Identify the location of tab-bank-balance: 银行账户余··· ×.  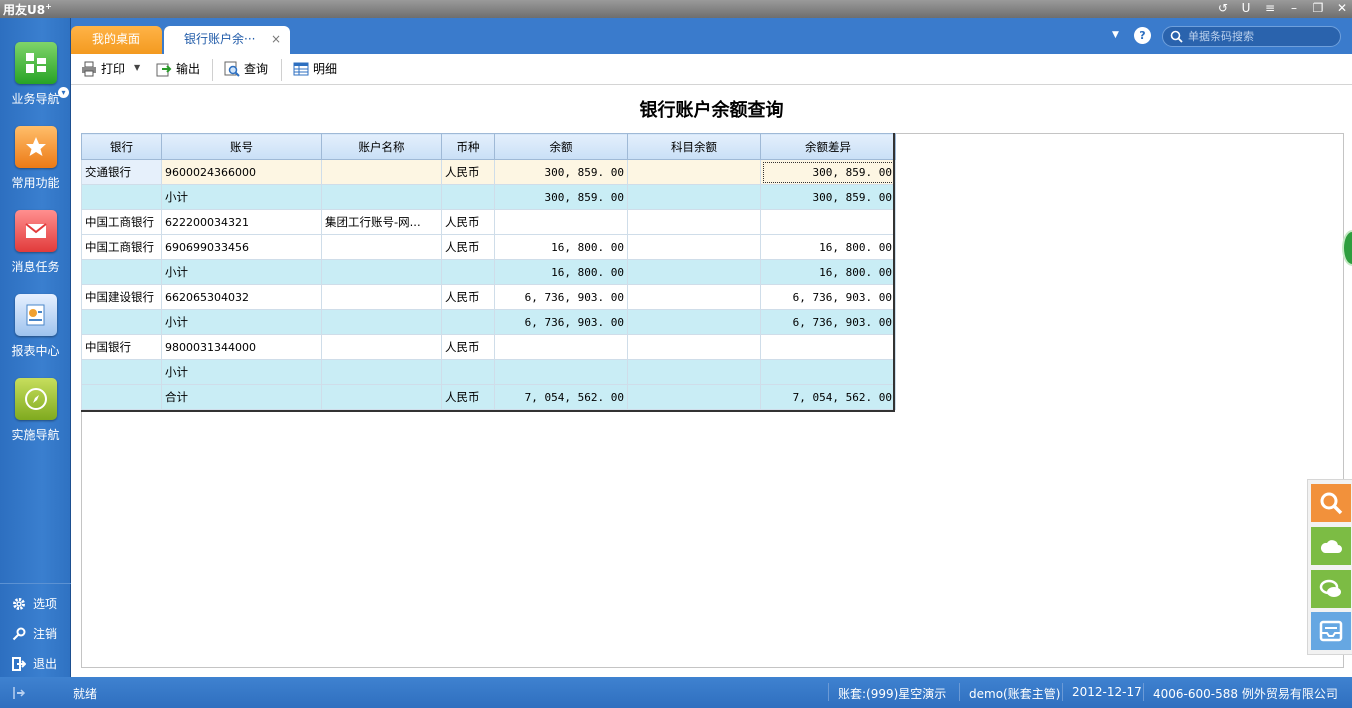
(227, 40).